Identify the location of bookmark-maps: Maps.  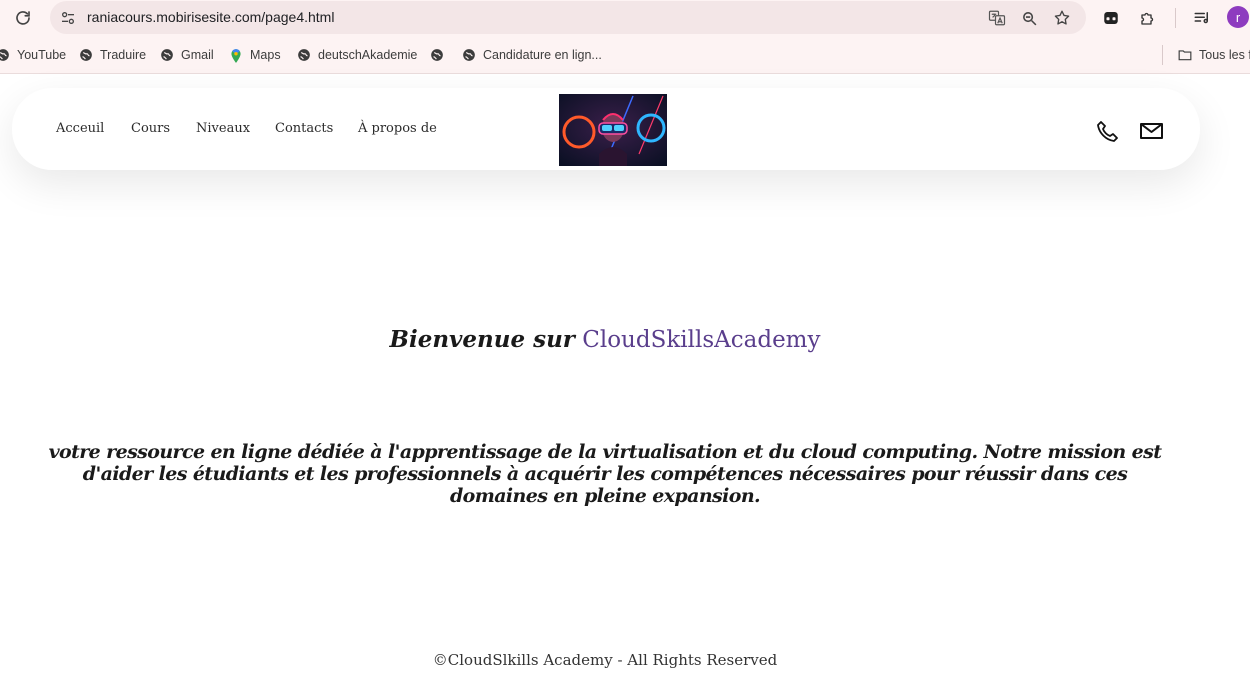
(255, 55).